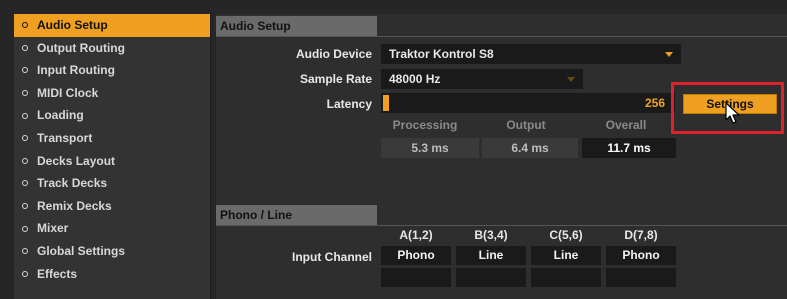  What do you see at coordinates (335, 79) in the screenshot?
I see `sample-rate-label: Sample Rate` at bounding box center [335, 79].